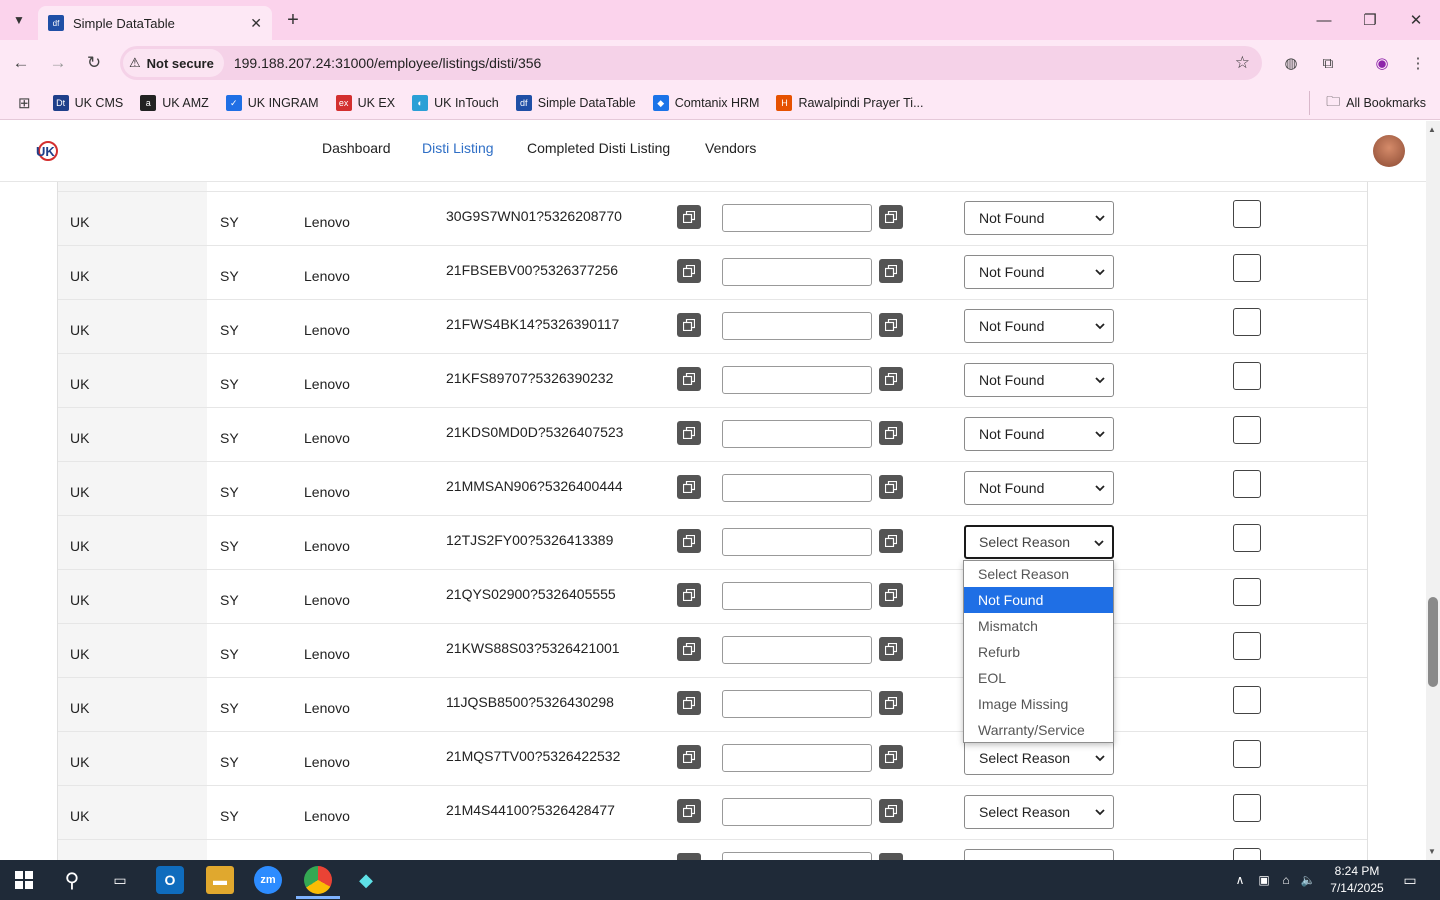 This screenshot has width=1440, height=900. Describe the element at coordinates (1433, 490) in the screenshot. I see `page-scrollbar: ▲ ▼` at that location.